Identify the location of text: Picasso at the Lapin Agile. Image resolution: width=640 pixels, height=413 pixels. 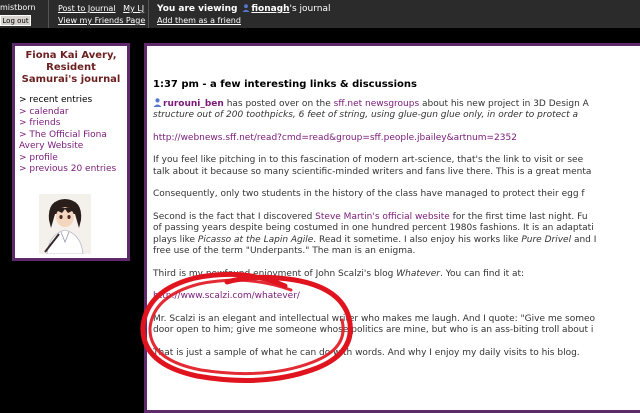
(255, 239).